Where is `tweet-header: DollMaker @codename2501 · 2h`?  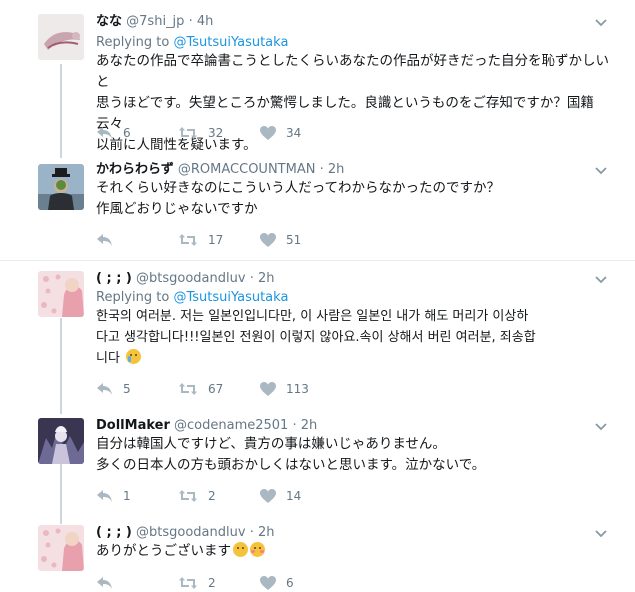
tweet-header: DollMaker @codename2501 · 2h is located at coordinates (206, 426).